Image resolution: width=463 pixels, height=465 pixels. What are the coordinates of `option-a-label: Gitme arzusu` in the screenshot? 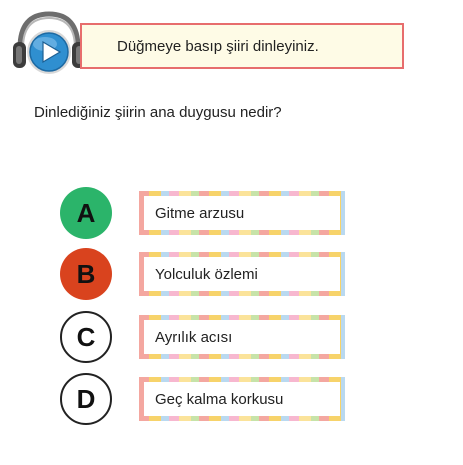 It's located at (242, 213).